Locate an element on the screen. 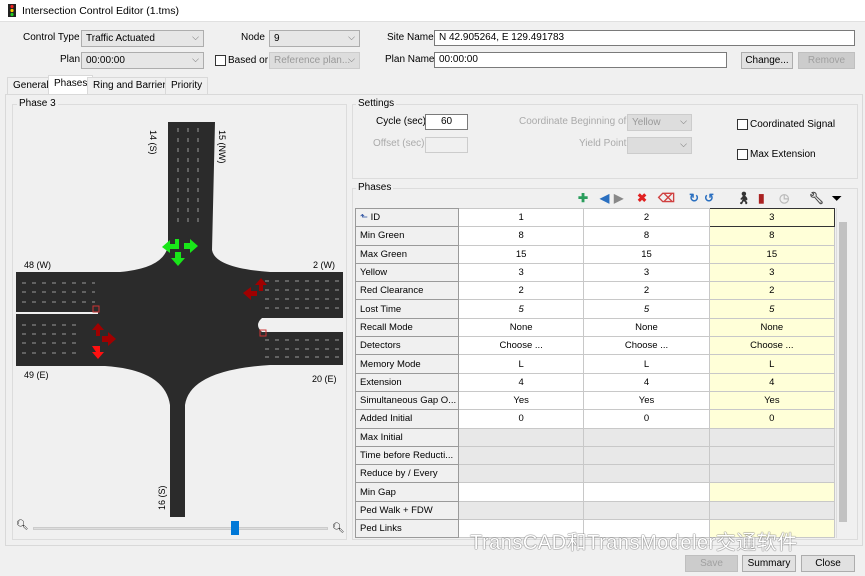 Image resolution: width=865 pixels, height=576 pixels. plan-name-input: 00:00:00 is located at coordinates (580, 60).